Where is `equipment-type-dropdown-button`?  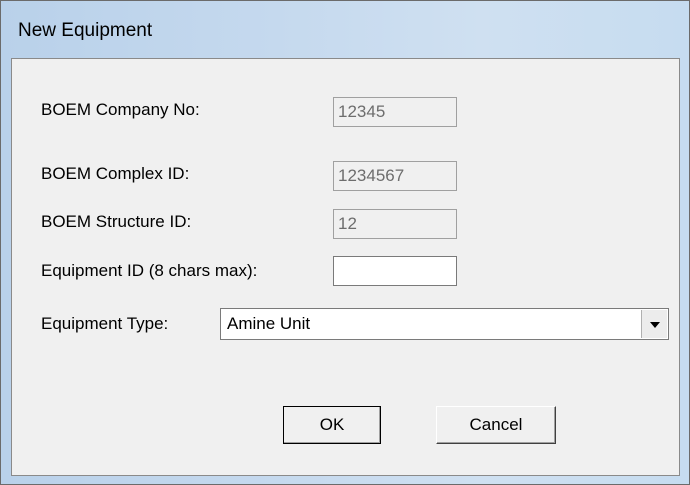 equipment-type-dropdown-button is located at coordinates (654, 324).